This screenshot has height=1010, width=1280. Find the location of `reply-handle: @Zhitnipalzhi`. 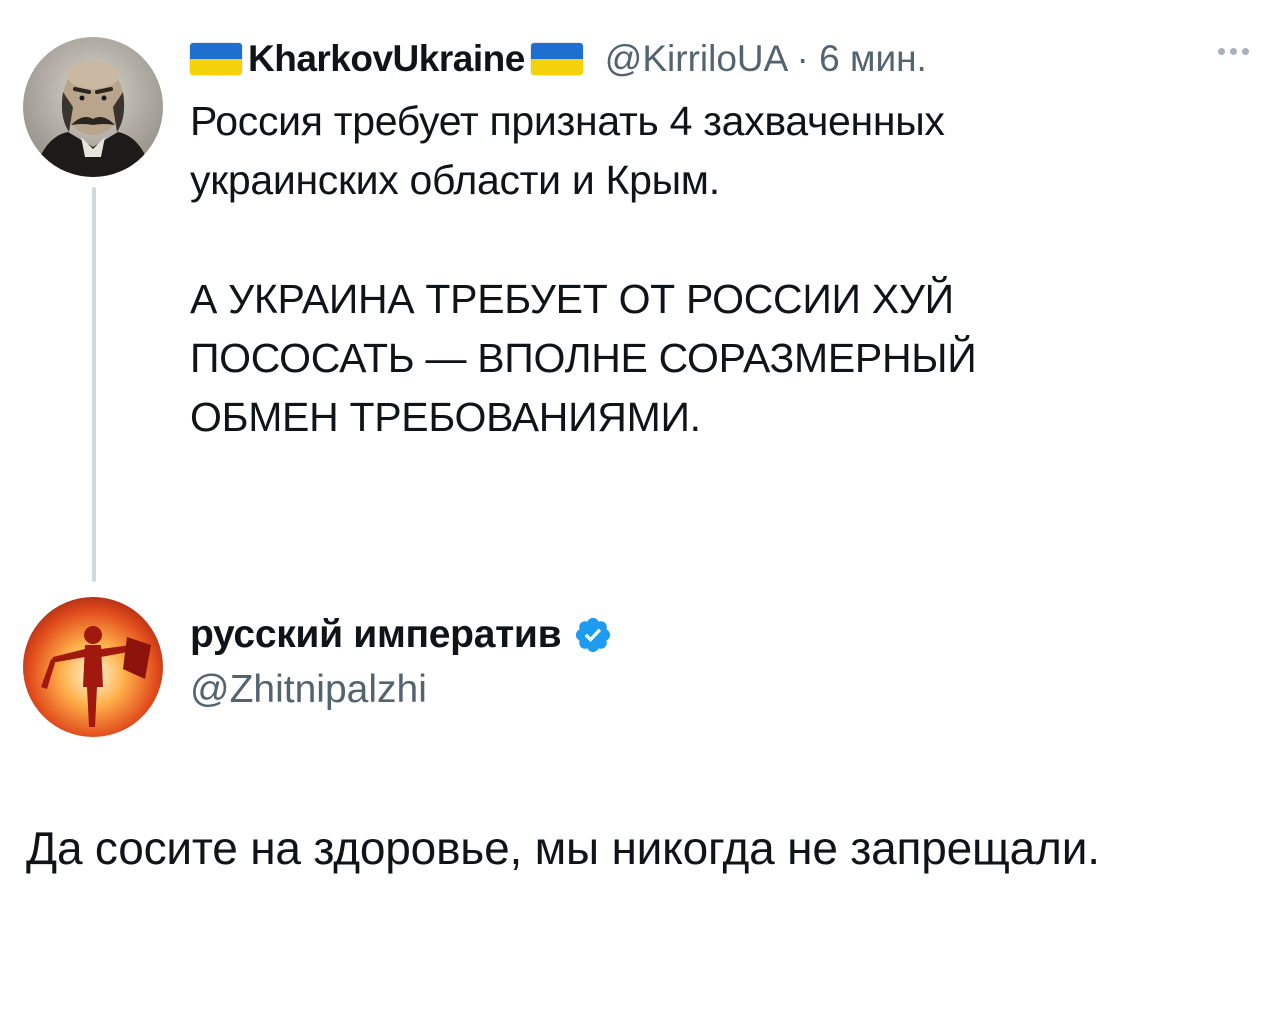

reply-handle: @Zhitnipalzhi is located at coordinates (308, 690).